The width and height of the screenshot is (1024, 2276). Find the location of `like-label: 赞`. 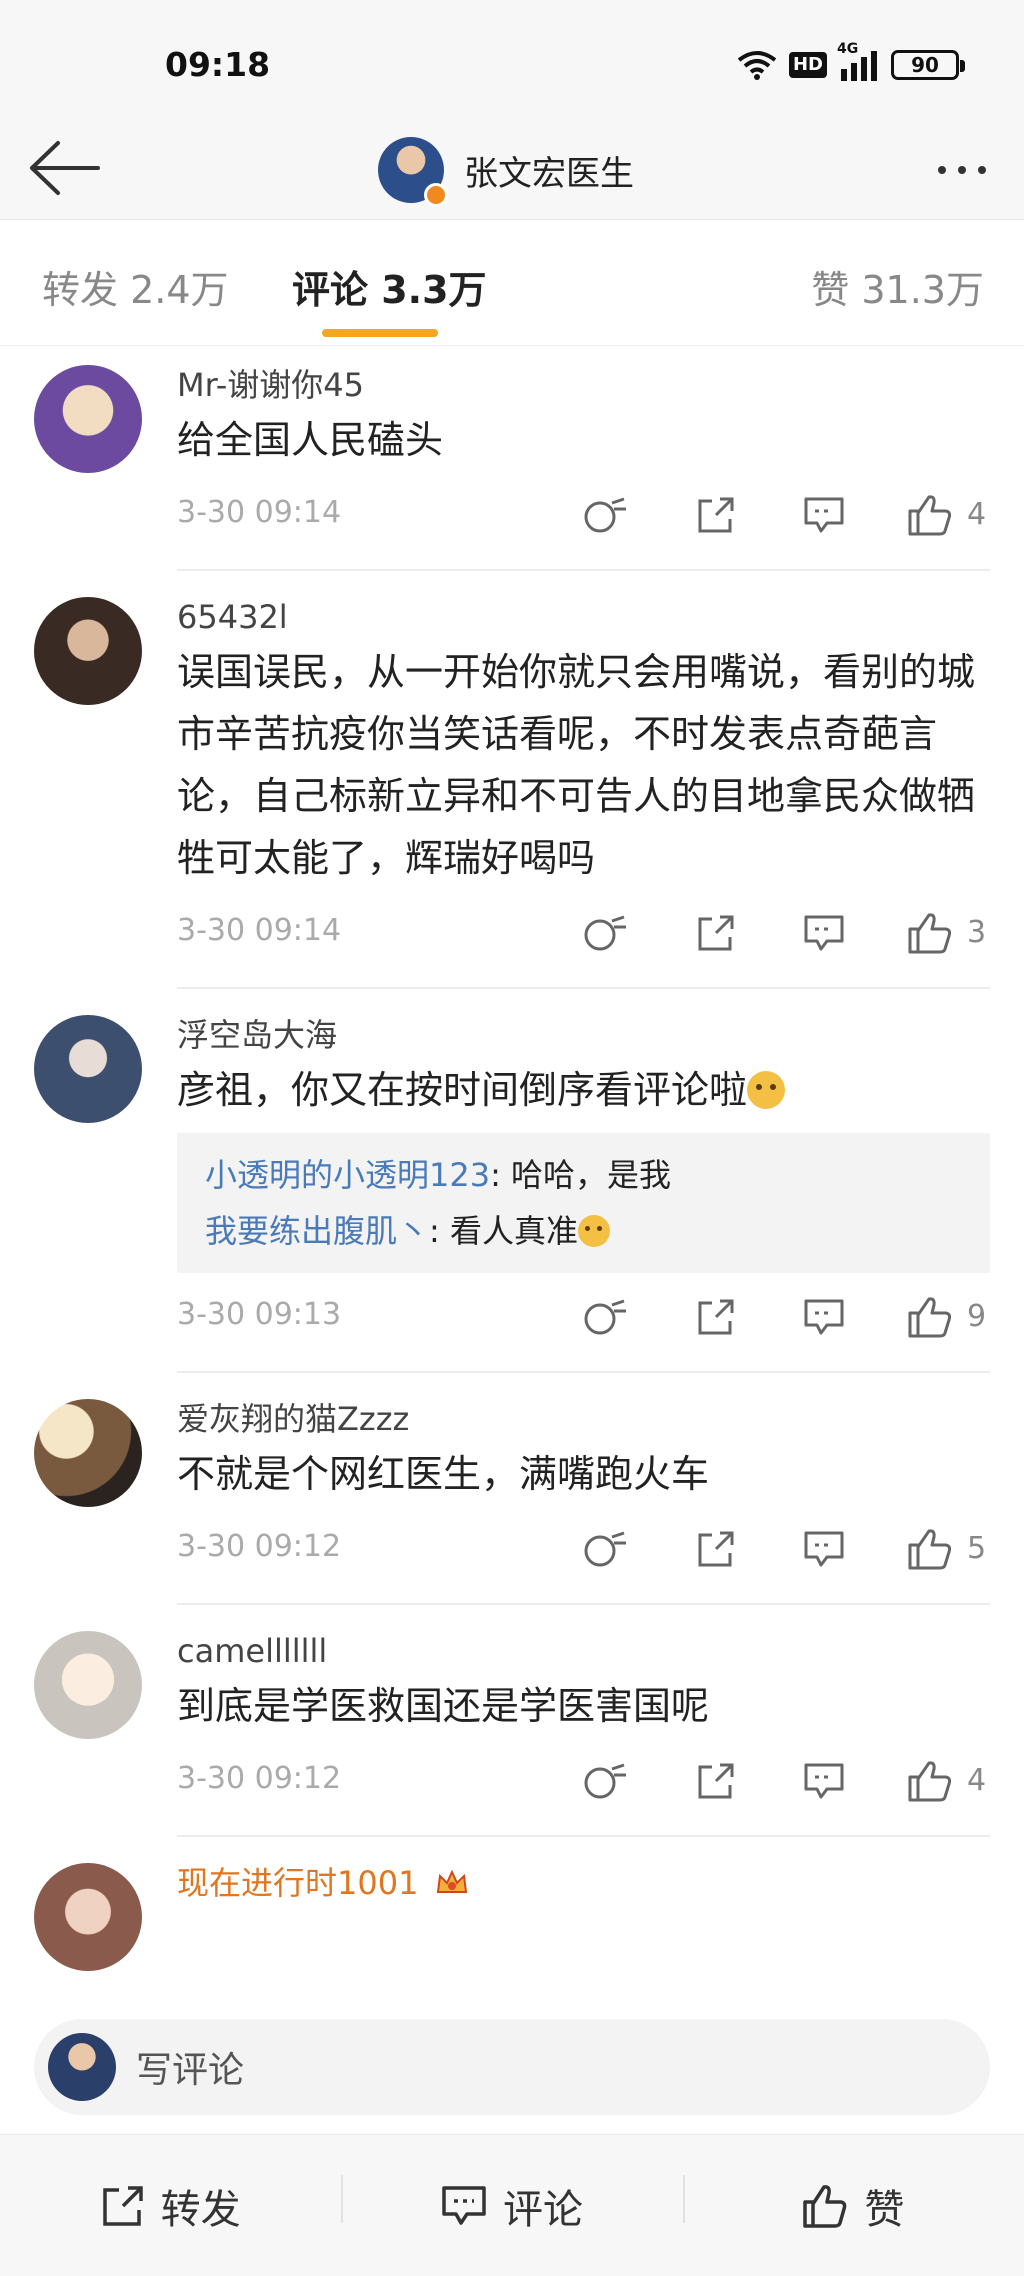

like-label: 赞 is located at coordinates (884, 2209).